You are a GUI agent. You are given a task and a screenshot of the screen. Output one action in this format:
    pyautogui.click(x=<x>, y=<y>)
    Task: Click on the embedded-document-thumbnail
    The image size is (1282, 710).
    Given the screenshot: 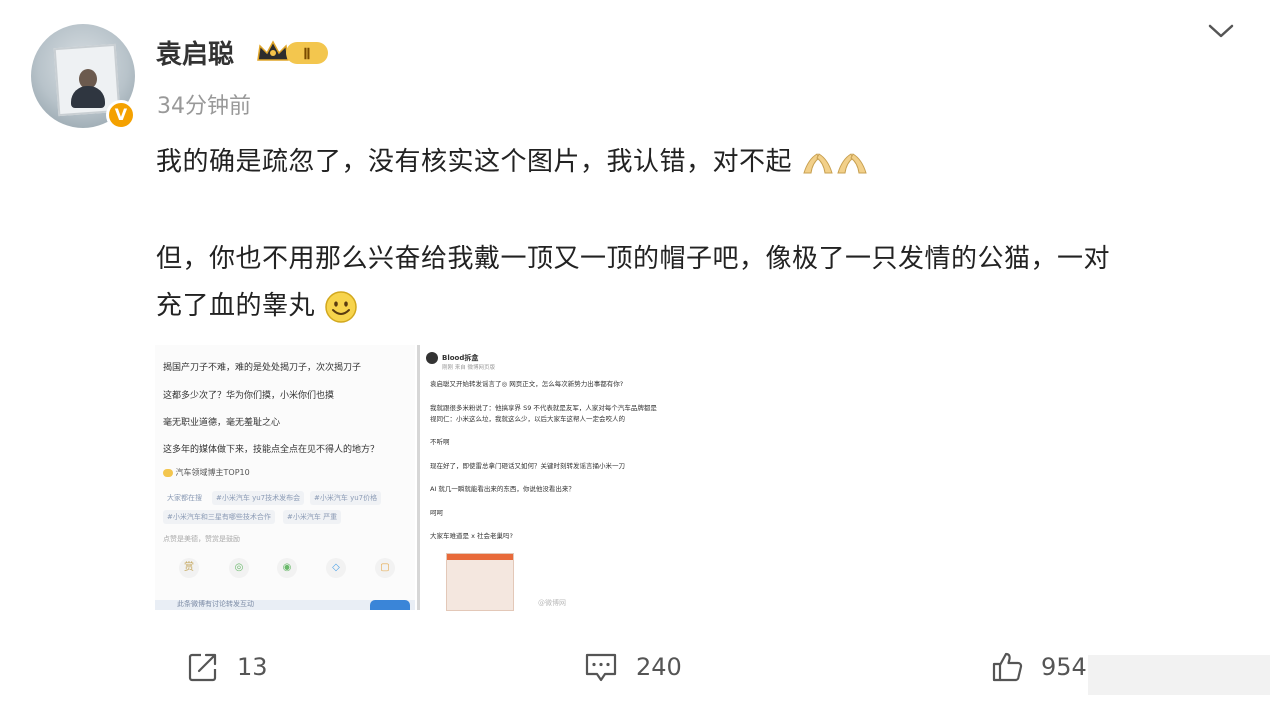 What is the action you would take?
    pyautogui.click(x=480, y=582)
    